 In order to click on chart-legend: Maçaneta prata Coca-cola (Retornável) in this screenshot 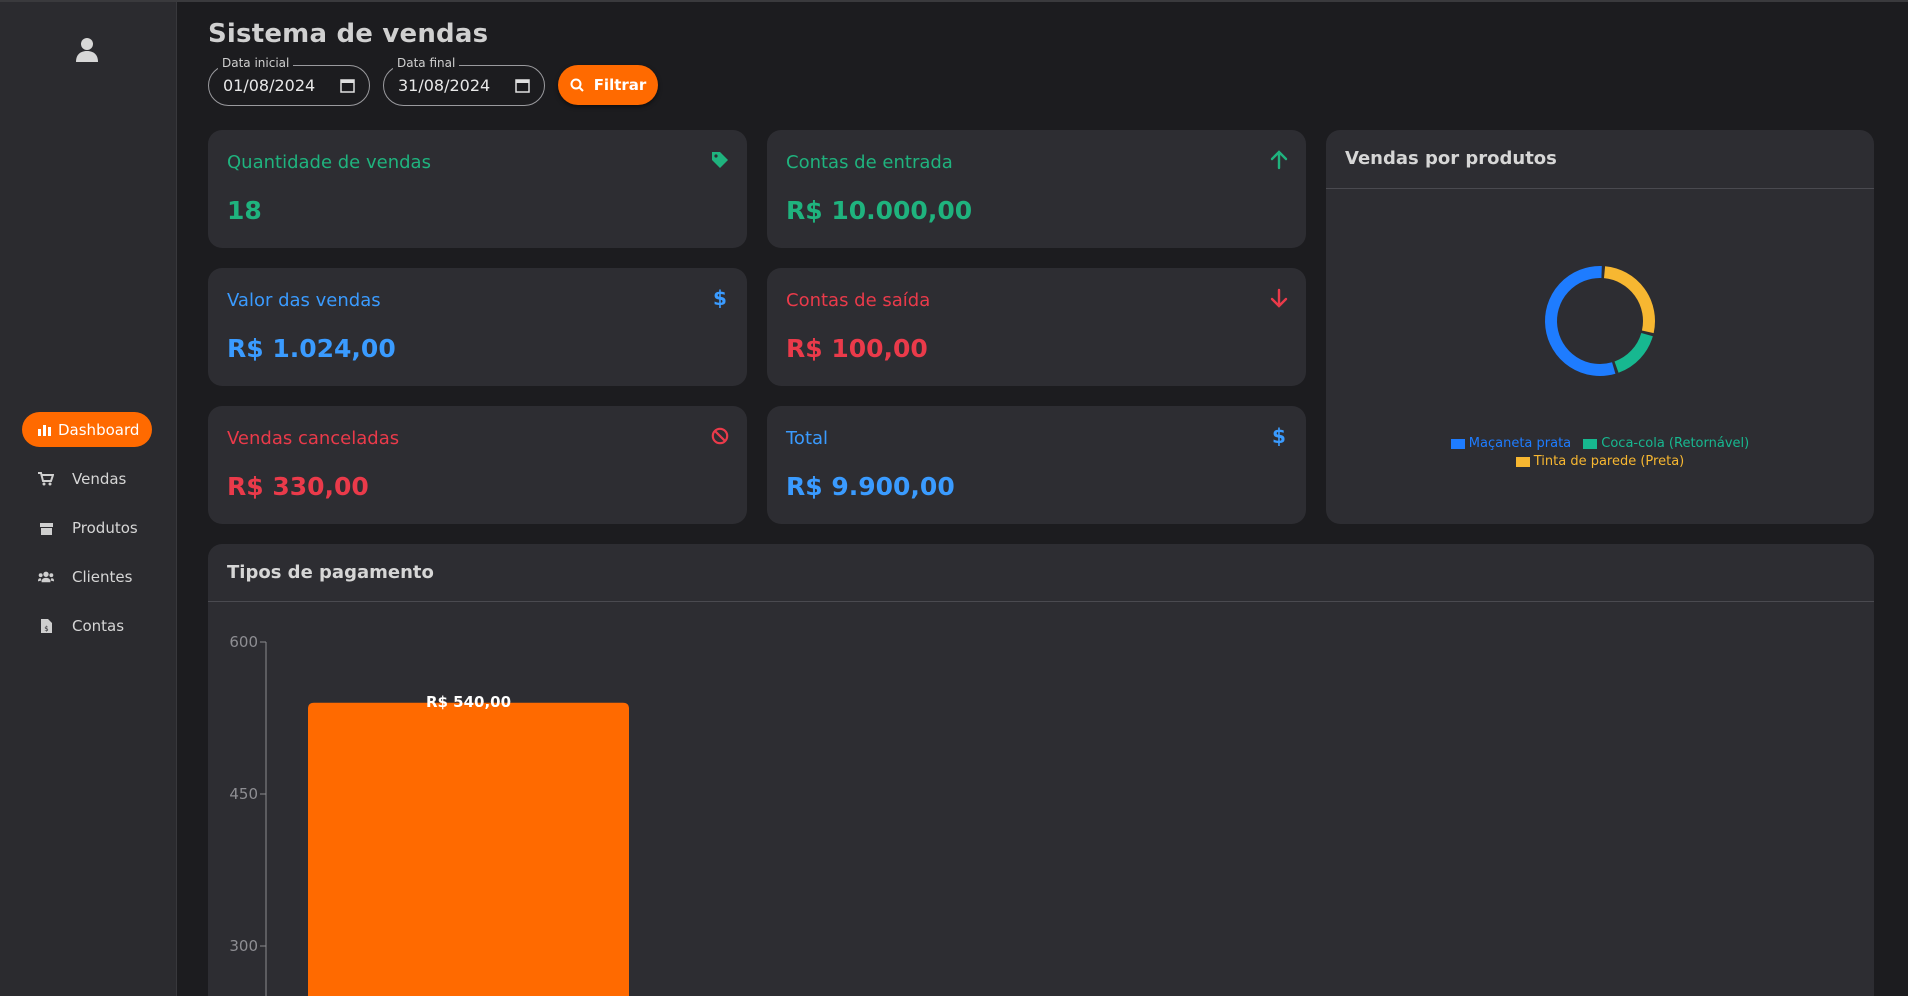, I will do `click(1600, 444)`.